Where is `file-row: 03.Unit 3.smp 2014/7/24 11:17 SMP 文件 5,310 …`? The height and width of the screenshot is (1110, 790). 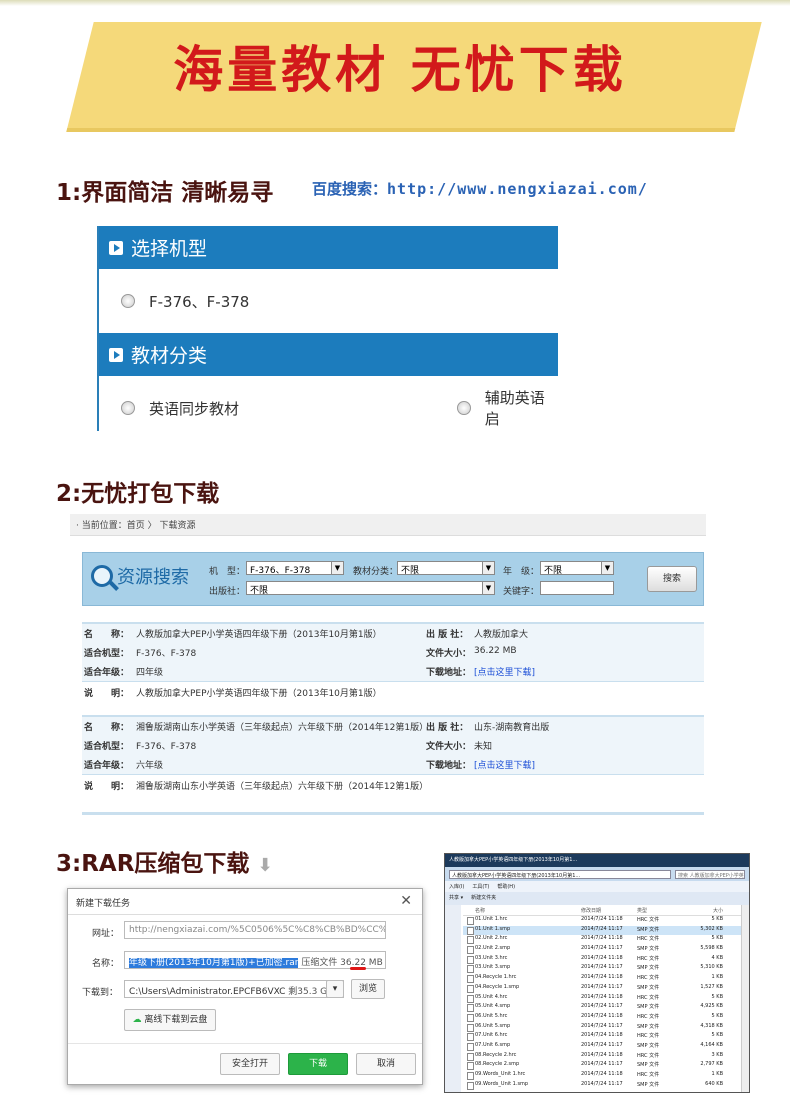
file-row: 03.Unit 3.smp 2014/7/24 11:17 SMP 文件 5,310 … is located at coordinates (602, 969).